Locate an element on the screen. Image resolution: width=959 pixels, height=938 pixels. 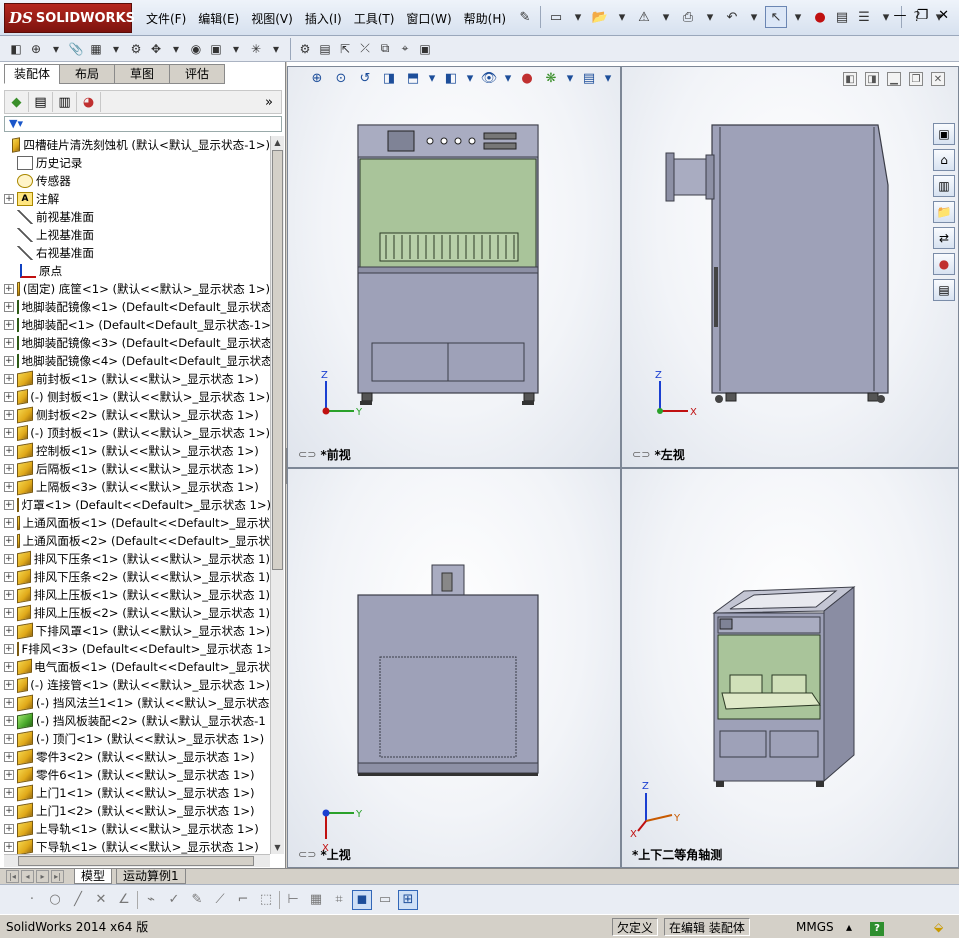
expand-more-icon: » is located at coordinates (269, 102).